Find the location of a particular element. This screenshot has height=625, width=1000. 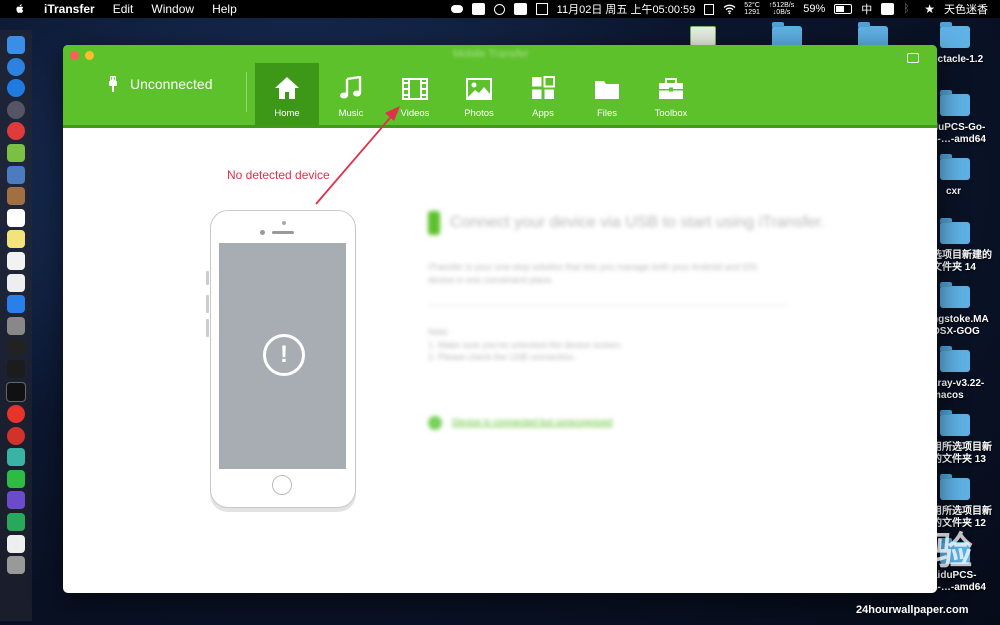

safari-icon is located at coordinates (16, 66).